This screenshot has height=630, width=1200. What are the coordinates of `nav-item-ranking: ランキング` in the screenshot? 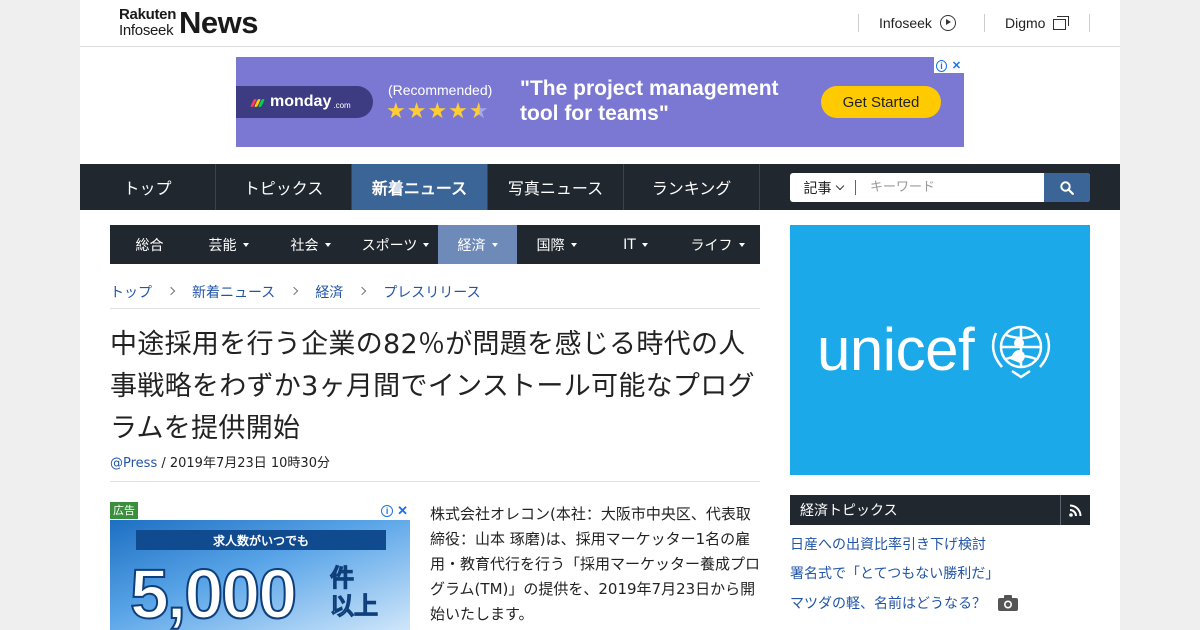 It's located at (692, 187).